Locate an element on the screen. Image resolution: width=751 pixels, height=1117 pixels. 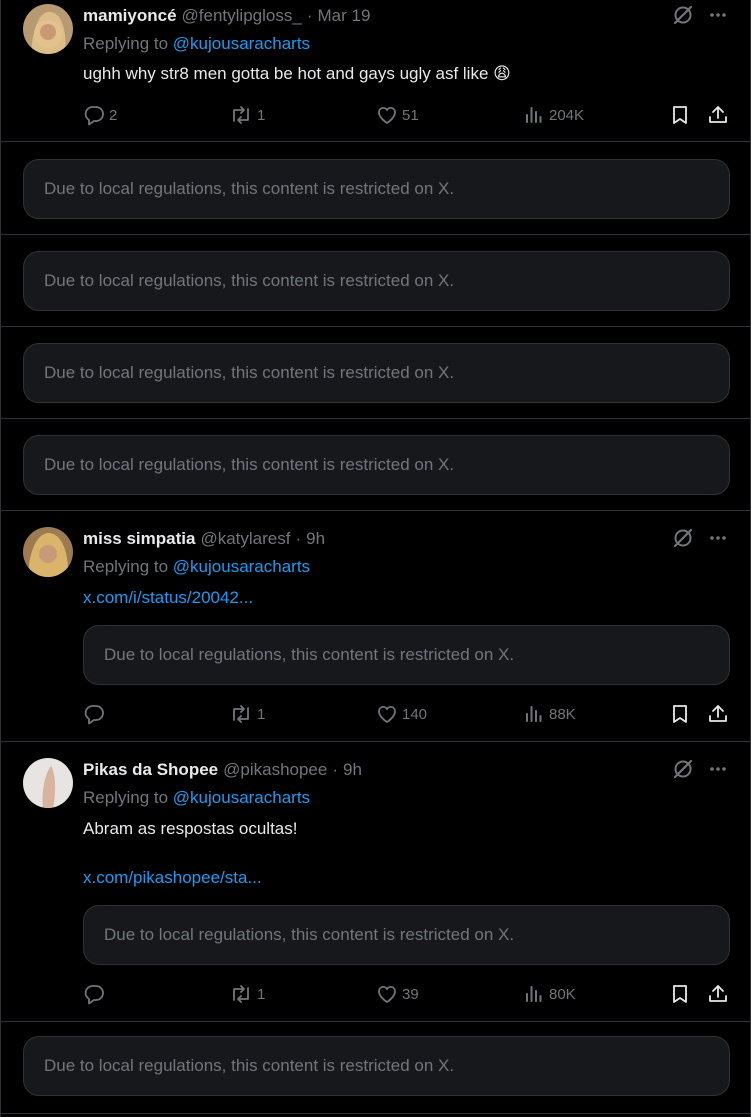
tweet-actions: 1 140 88K is located at coordinates (408, 714).